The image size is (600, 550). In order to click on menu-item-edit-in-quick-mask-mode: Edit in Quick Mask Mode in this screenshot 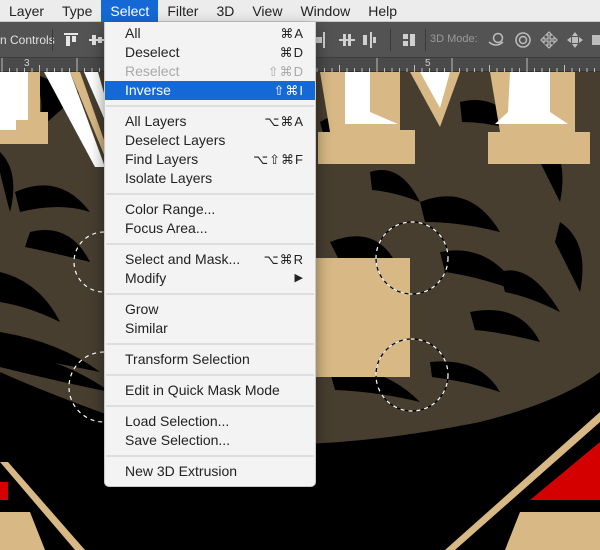, I will do `click(210, 390)`.